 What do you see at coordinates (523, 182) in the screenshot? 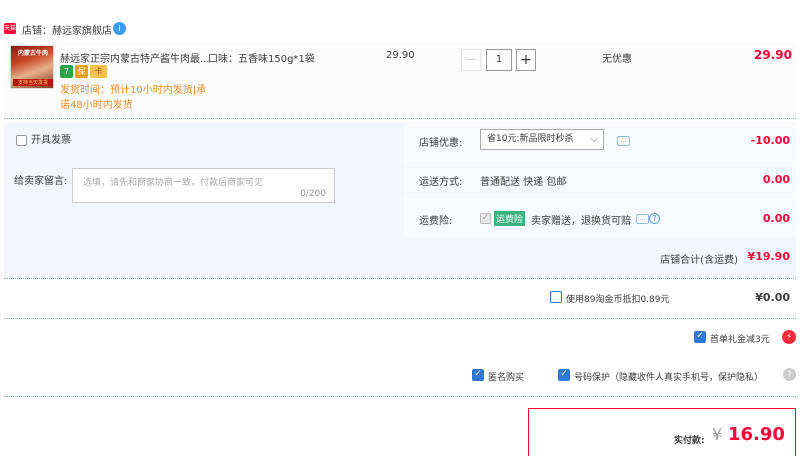
I see `delivery-method: 普通配送 快递 包邮` at bounding box center [523, 182].